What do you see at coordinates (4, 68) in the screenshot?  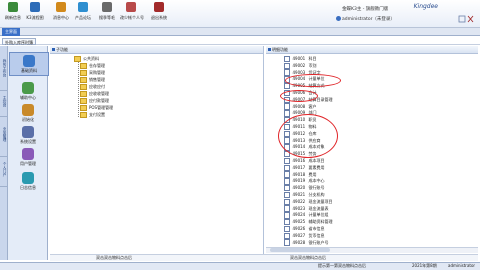 I see `vtab-workbench: 我的工作台` at bounding box center [4, 68].